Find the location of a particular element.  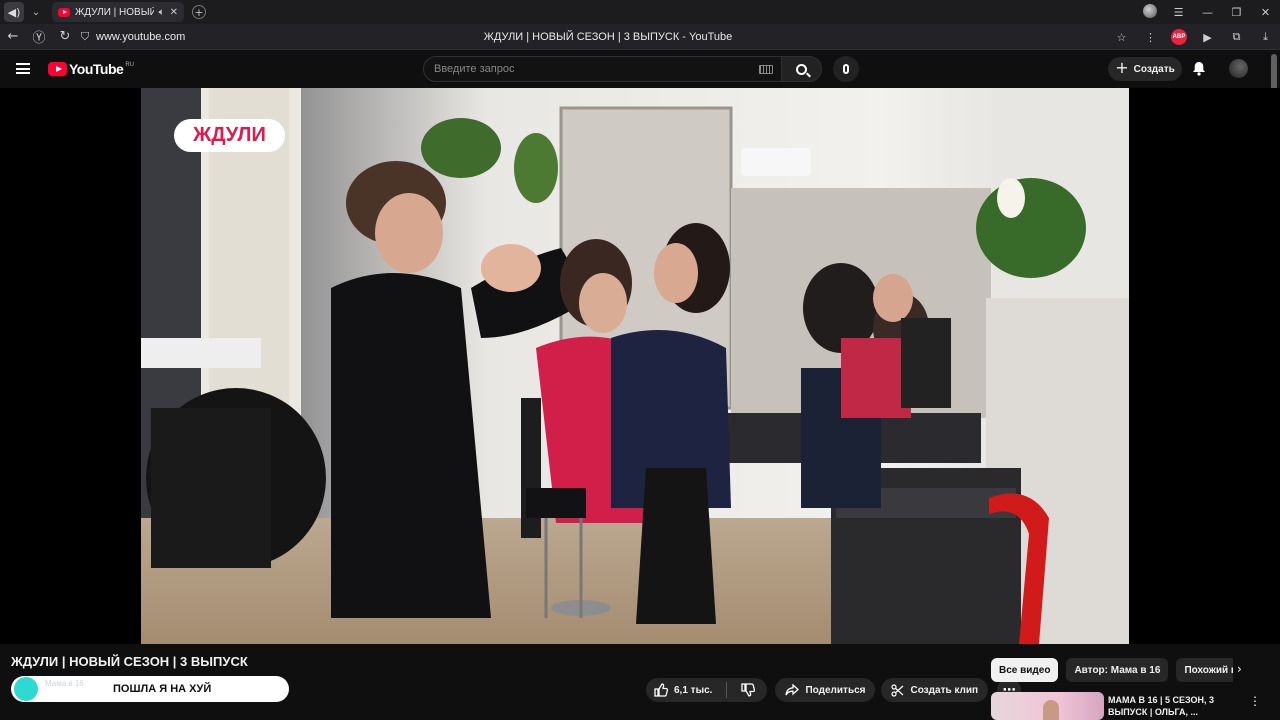

plus-icon: + is located at coordinates (1122, 67).